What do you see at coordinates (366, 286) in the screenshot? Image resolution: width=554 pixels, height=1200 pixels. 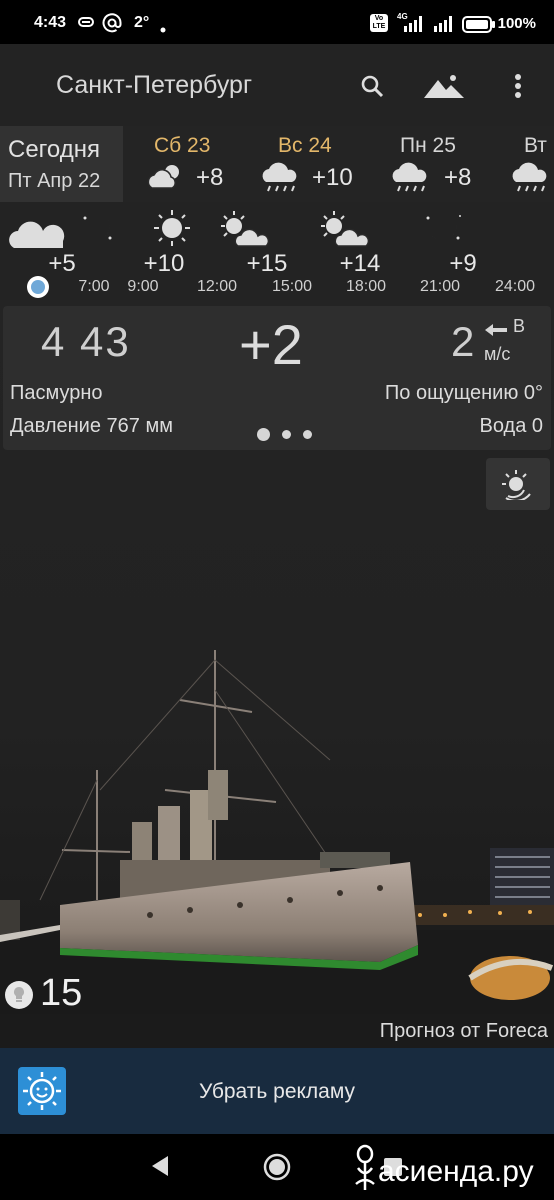 I see `hour-time: 18:00` at bounding box center [366, 286].